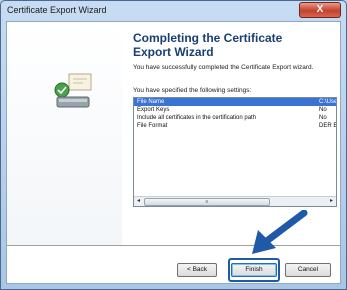  Describe the element at coordinates (208, 45) in the screenshot. I see `page-title: Completing the Certificate Export Wizard` at that location.